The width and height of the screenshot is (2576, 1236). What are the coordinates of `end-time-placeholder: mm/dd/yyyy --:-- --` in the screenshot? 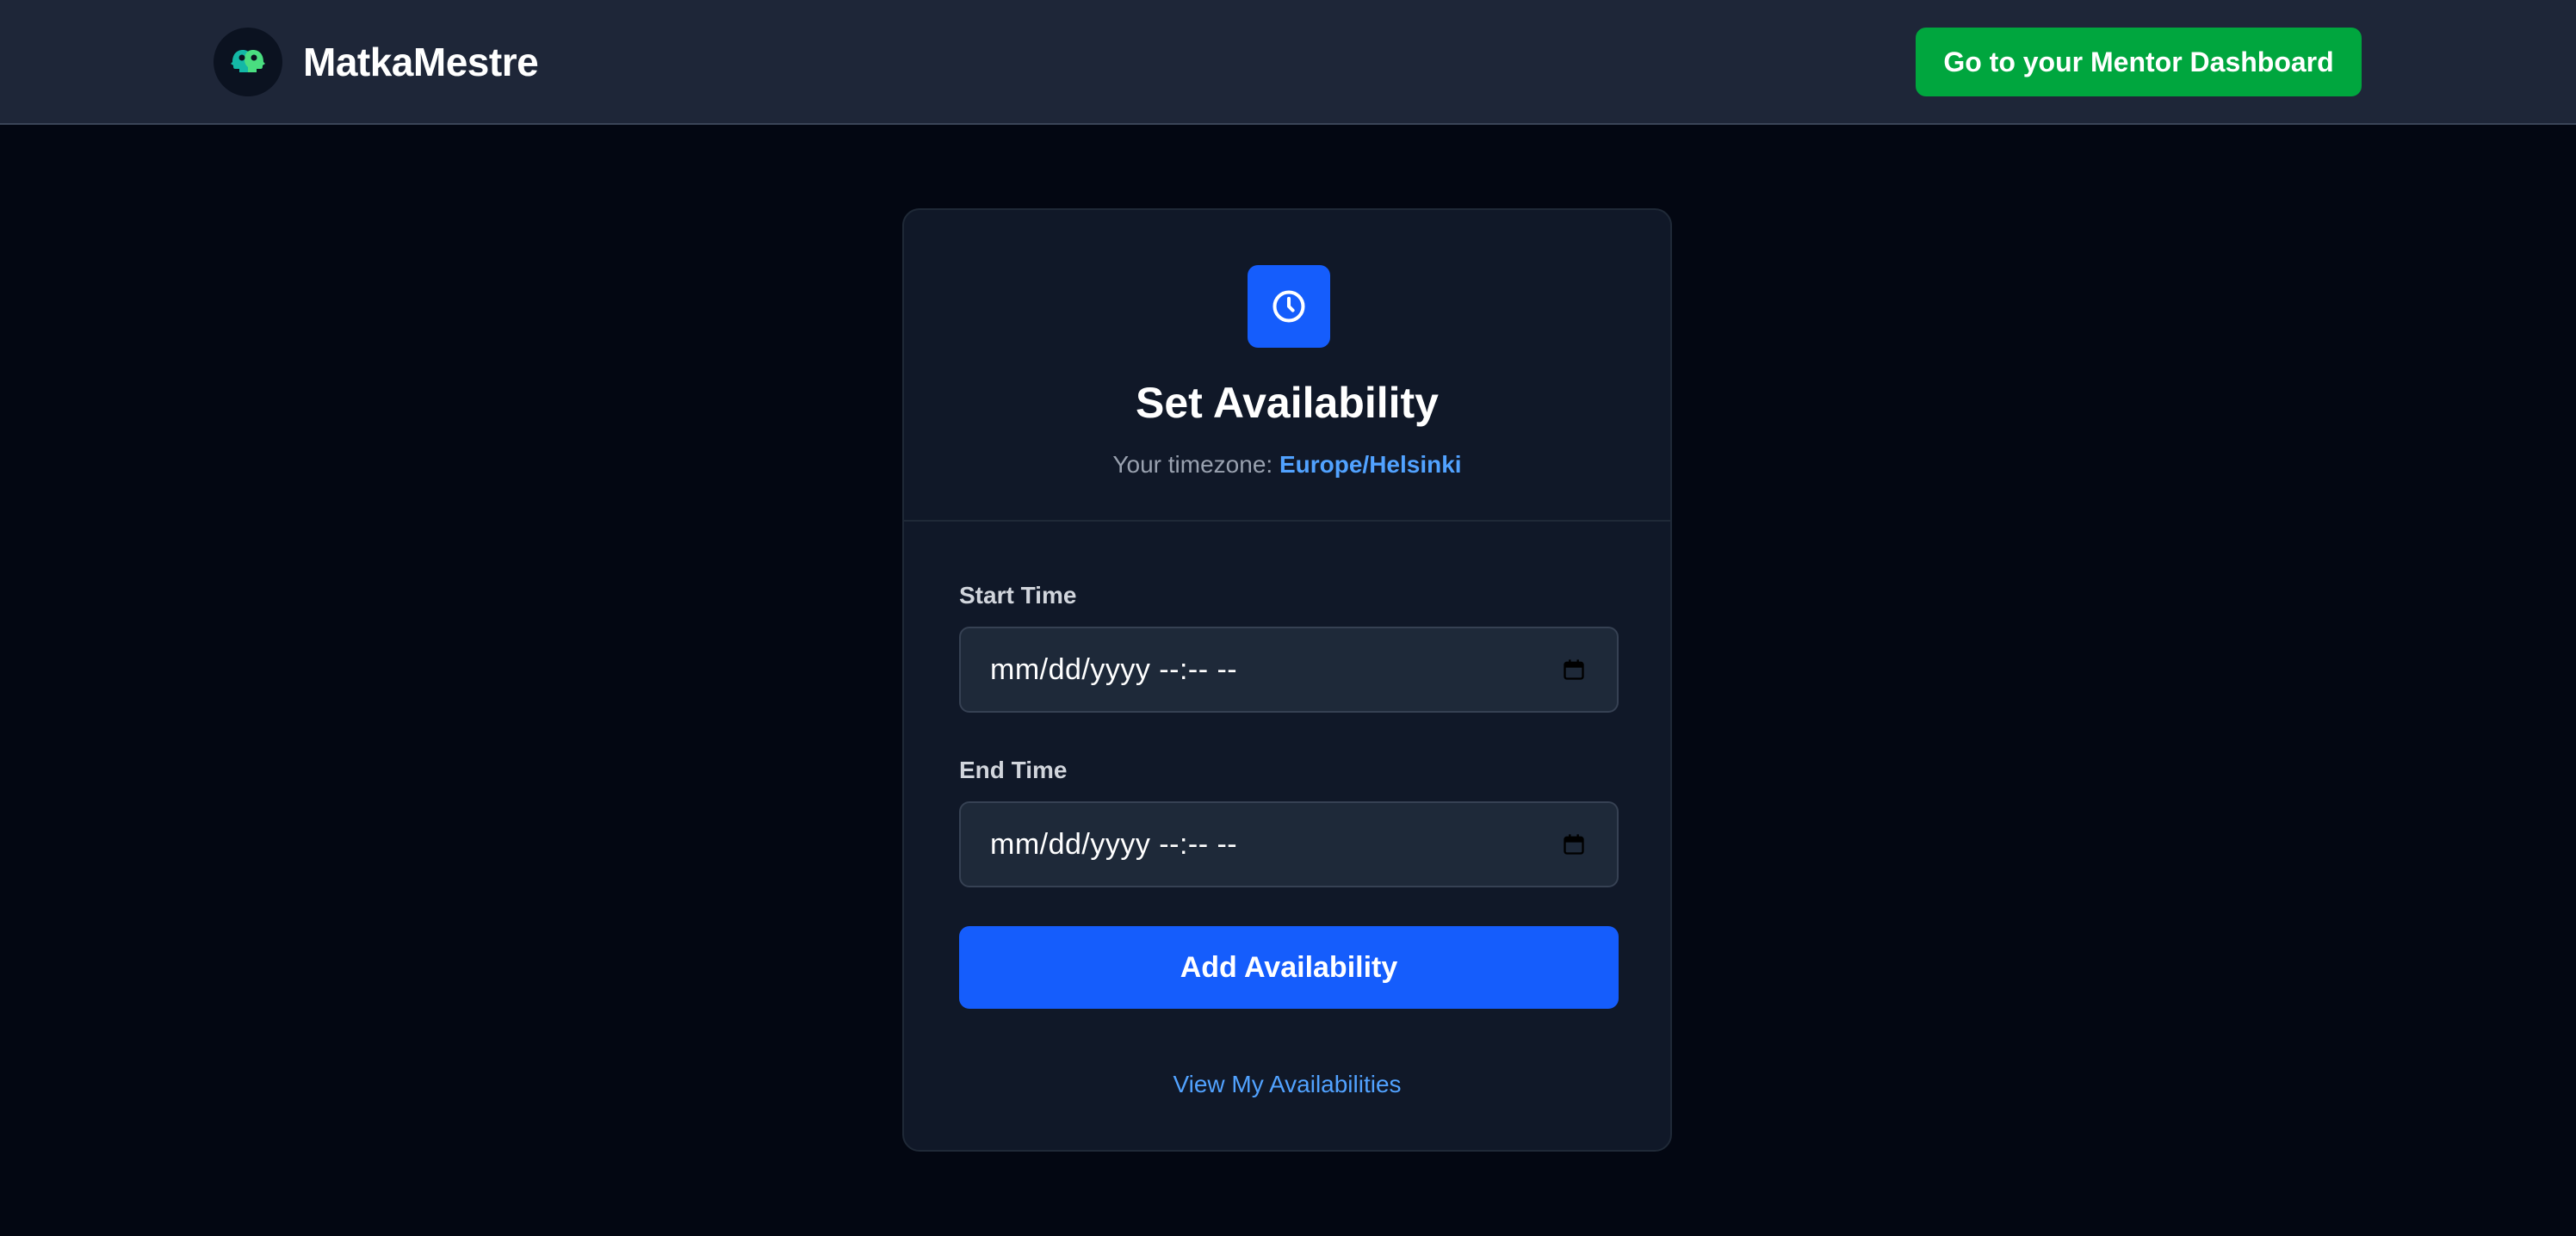 It's located at (1114, 844).